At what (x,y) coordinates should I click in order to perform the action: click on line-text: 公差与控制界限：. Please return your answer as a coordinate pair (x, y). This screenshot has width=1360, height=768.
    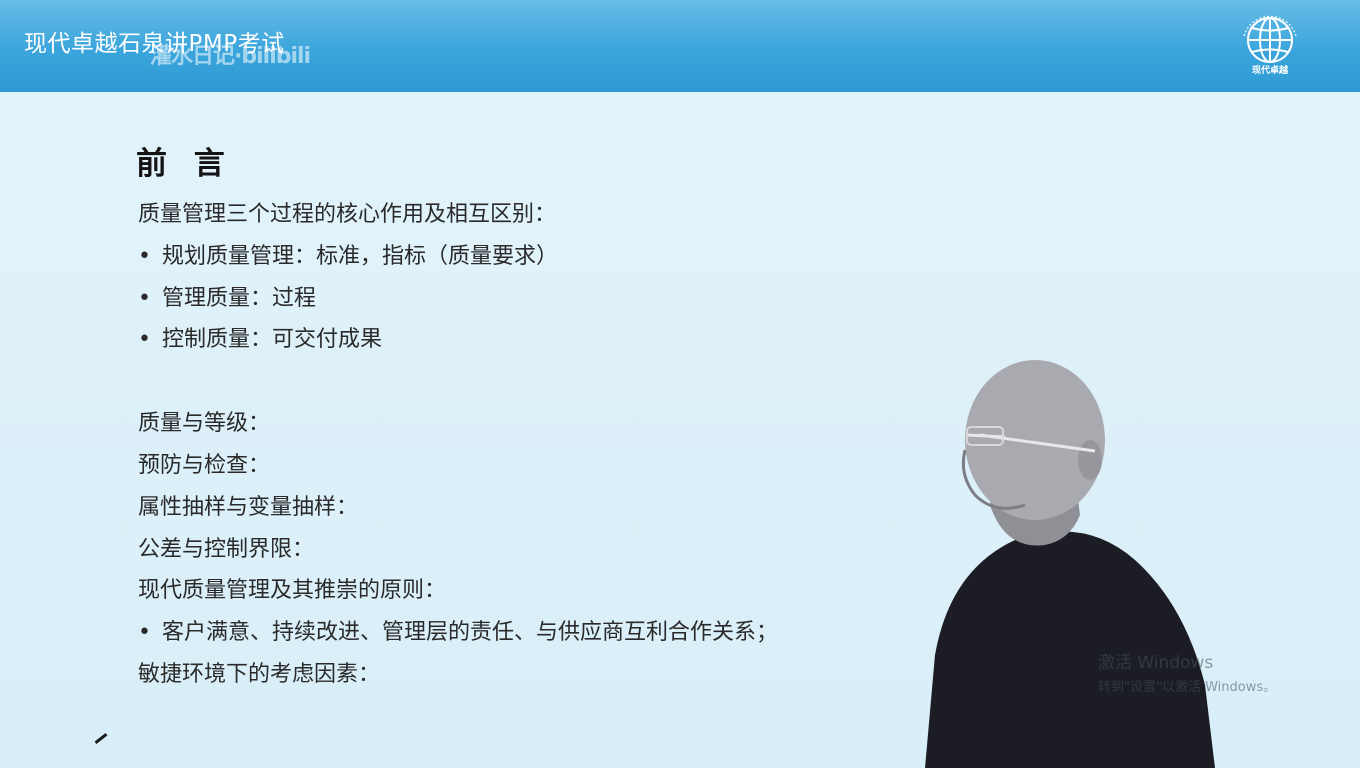
    Looking at the image, I should click on (226, 549).